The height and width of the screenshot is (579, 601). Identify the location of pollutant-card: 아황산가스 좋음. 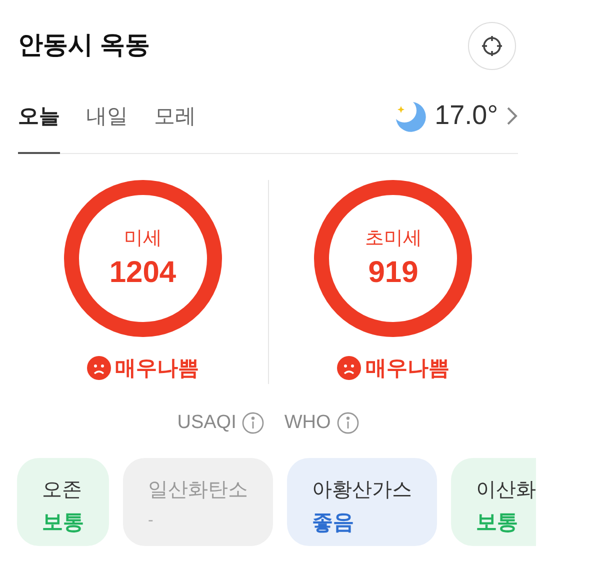
(362, 502).